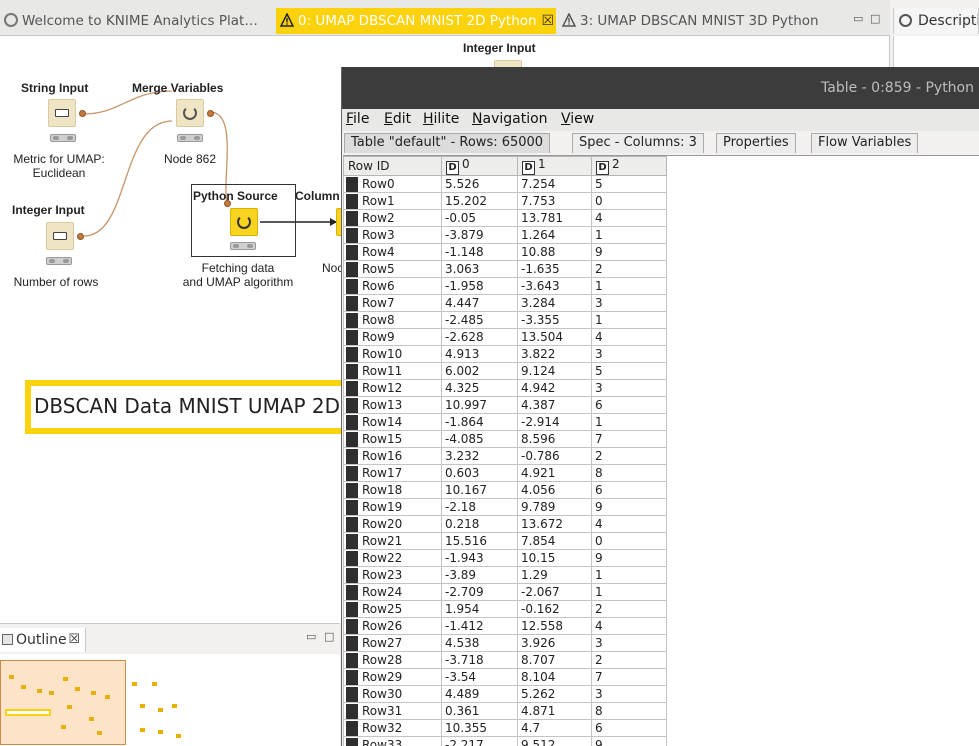 The height and width of the screenshot is (746, 979). What do you see at coordinates (554, 490) in the screenshot?
I see `table-cell: 4.056` at bounding box center [554, 490].